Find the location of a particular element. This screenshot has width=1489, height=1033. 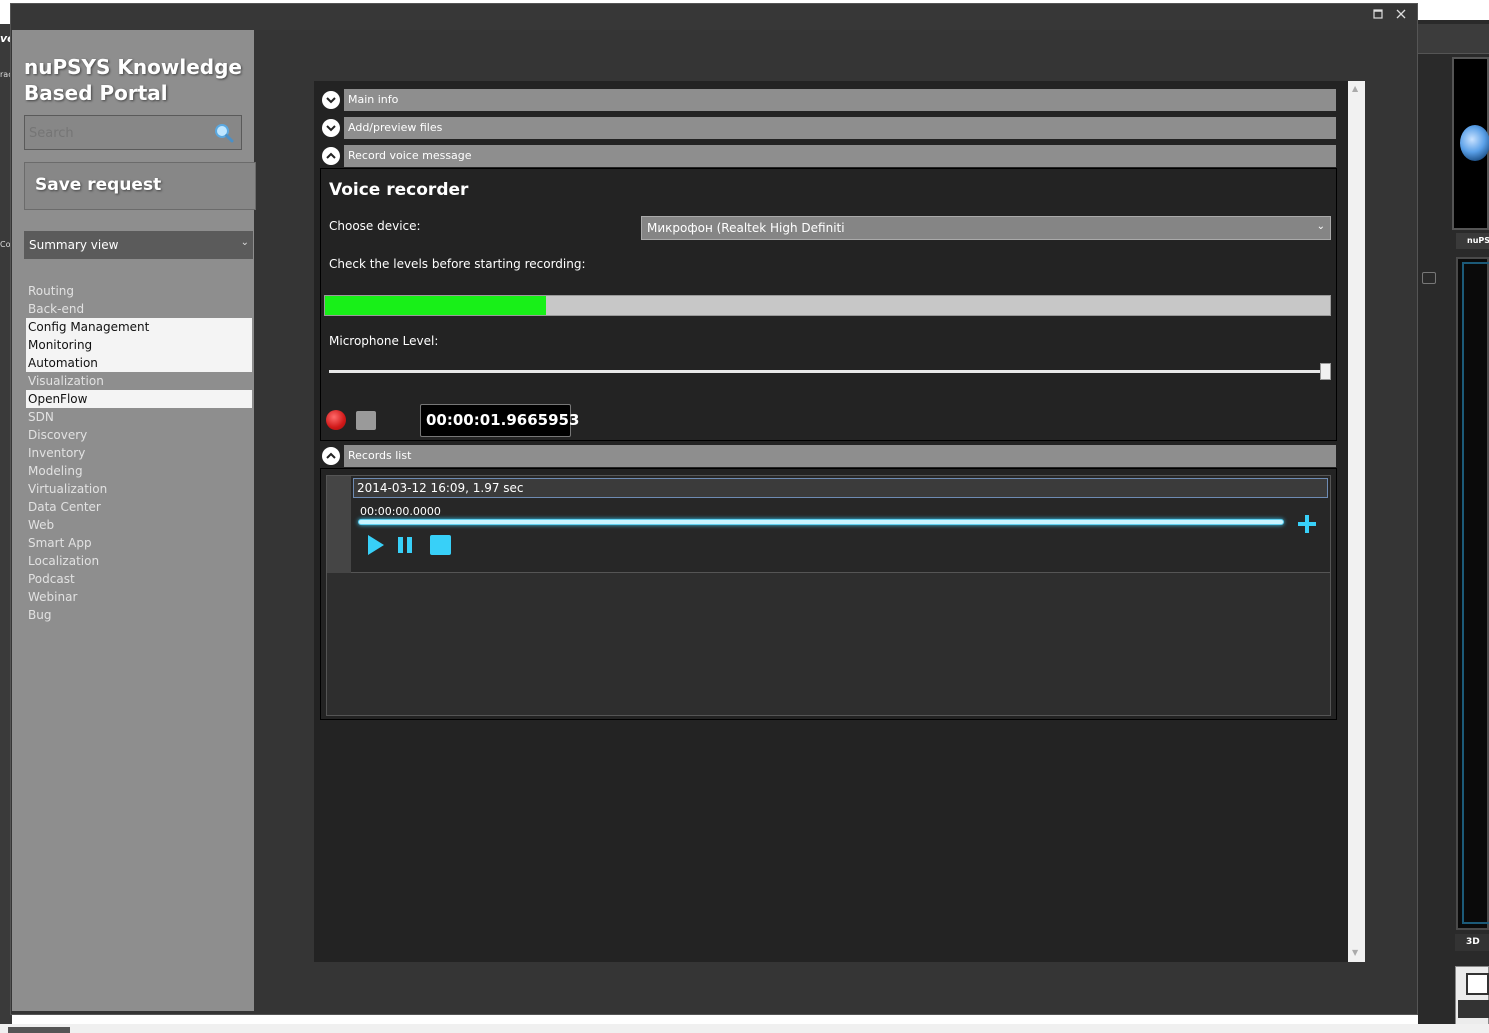

close-icon is located at coordinates (1401, 14).